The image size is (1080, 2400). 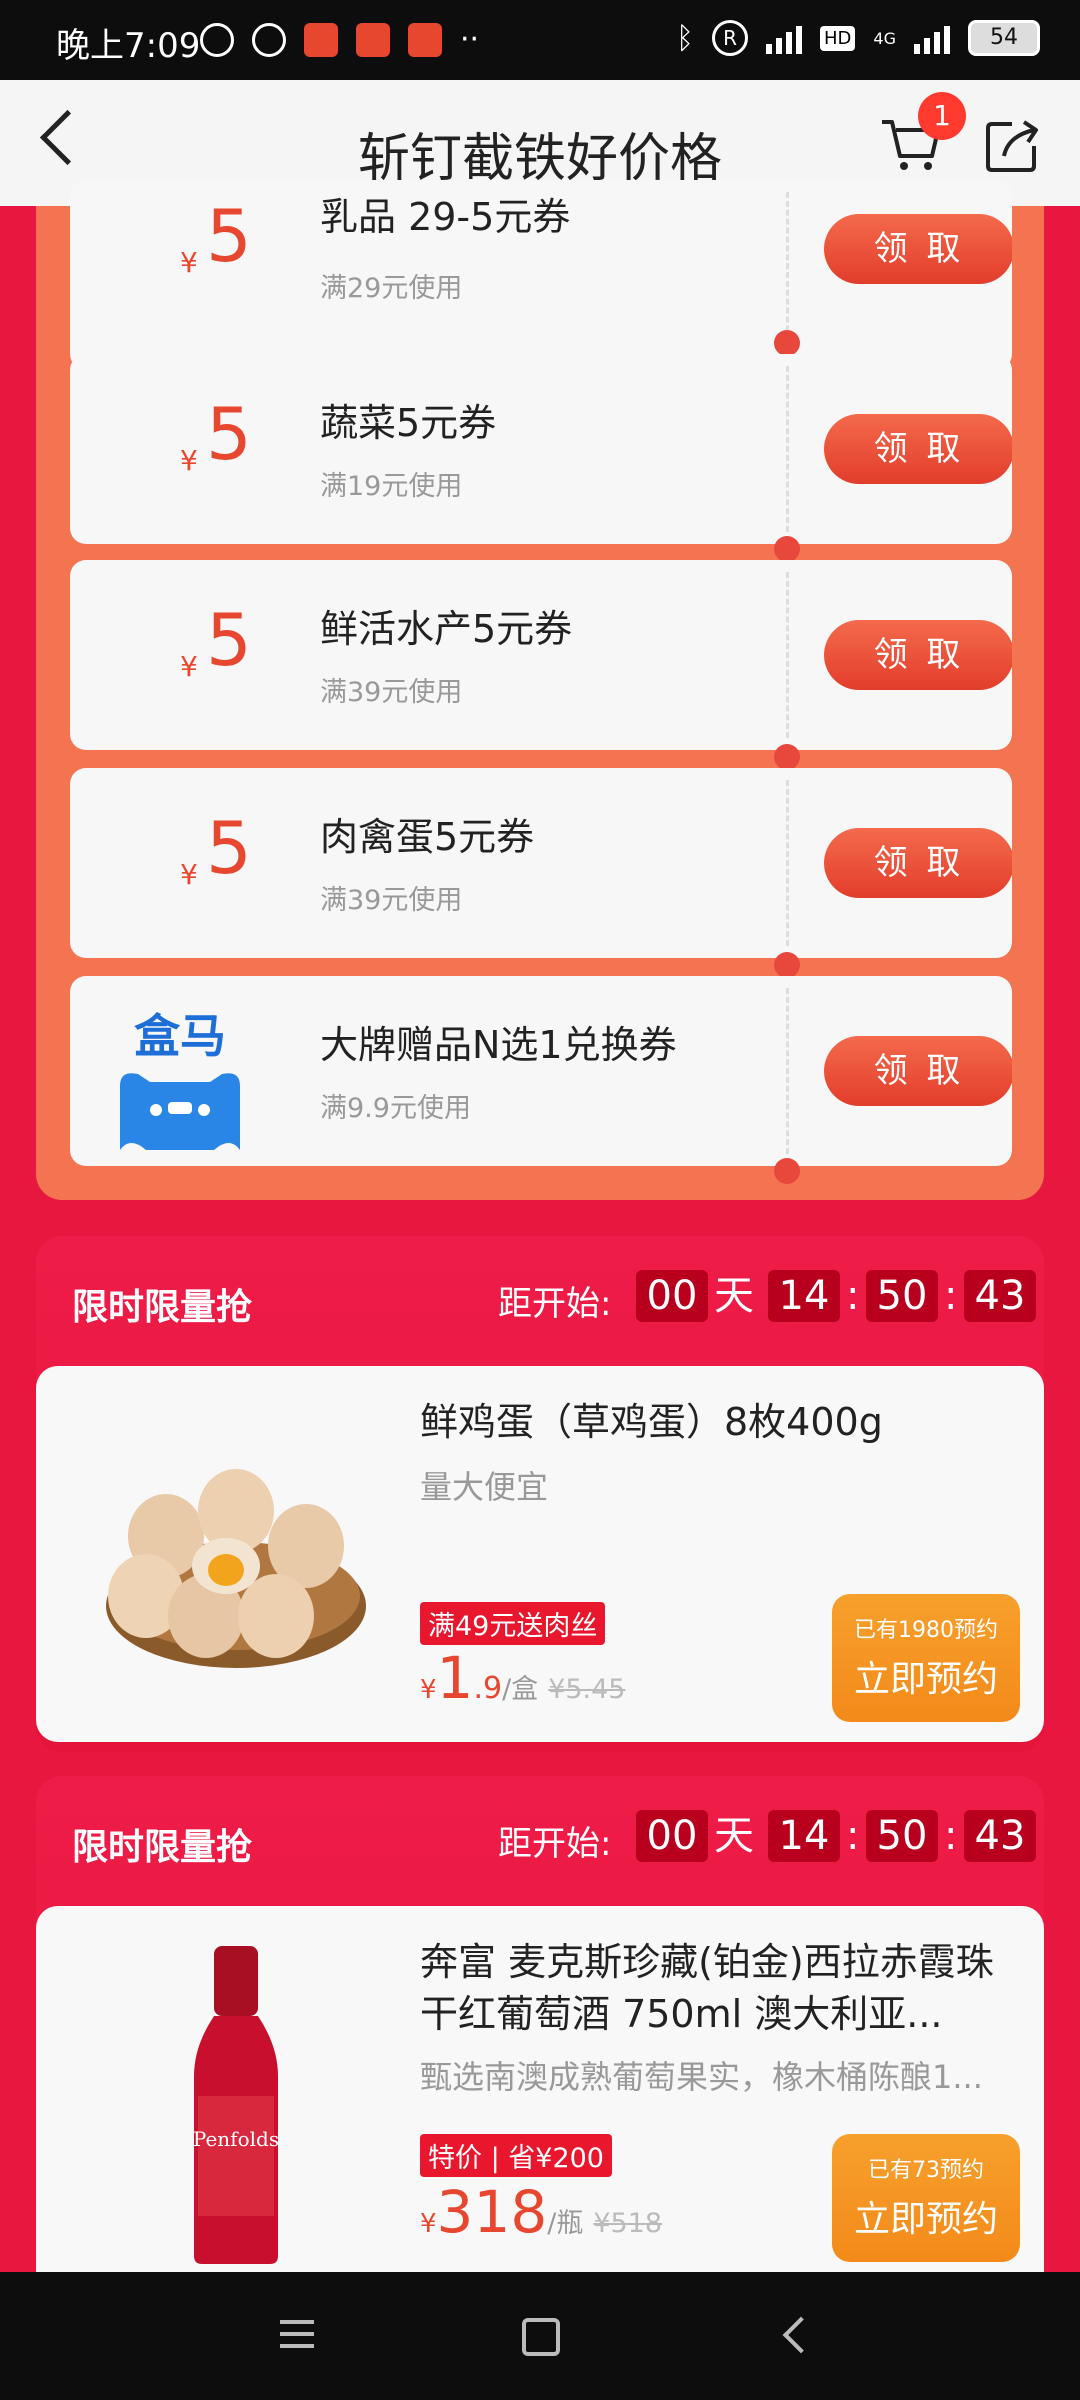 What do you see at coordinates (269, 39) in the screenshot?
I see `alarm-icon` at bounding box center [269, 39].